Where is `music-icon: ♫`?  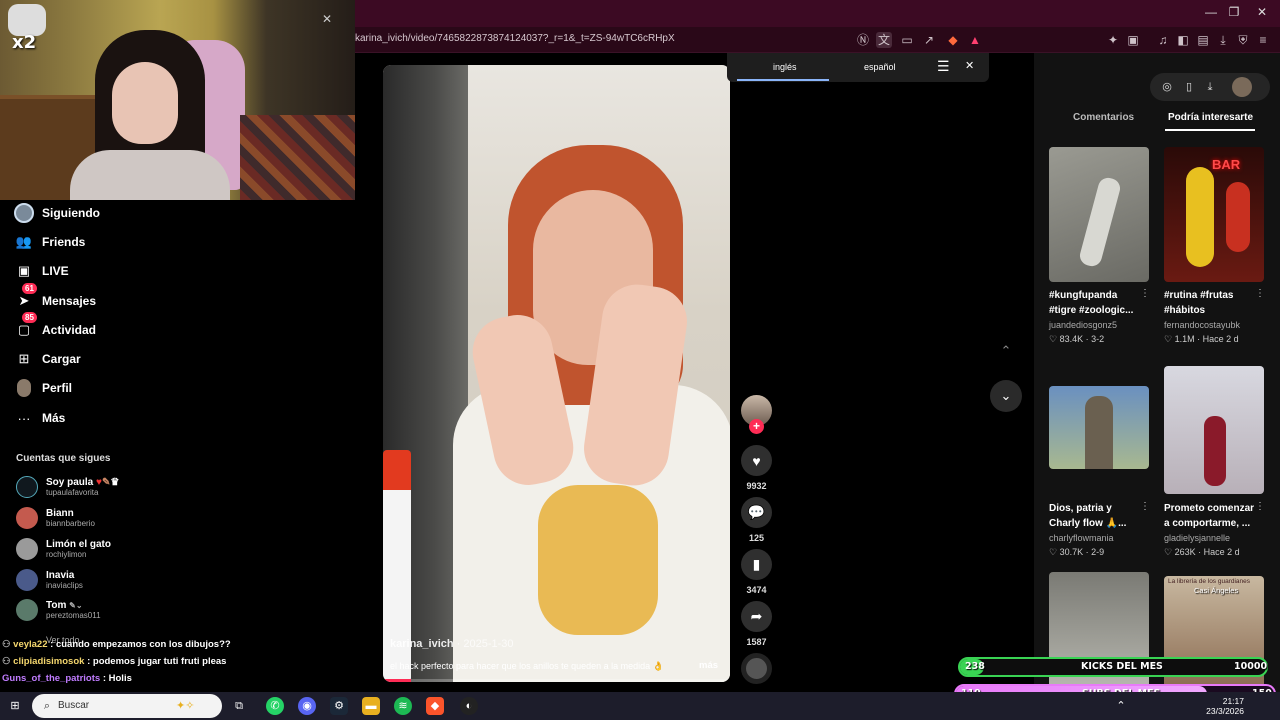
music-icon: ♫ is located at coordinates (1163, 40).